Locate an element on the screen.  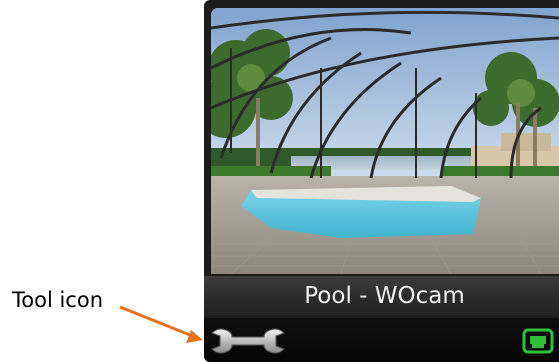
camera-toolbar is located at coordinates (381, 340).